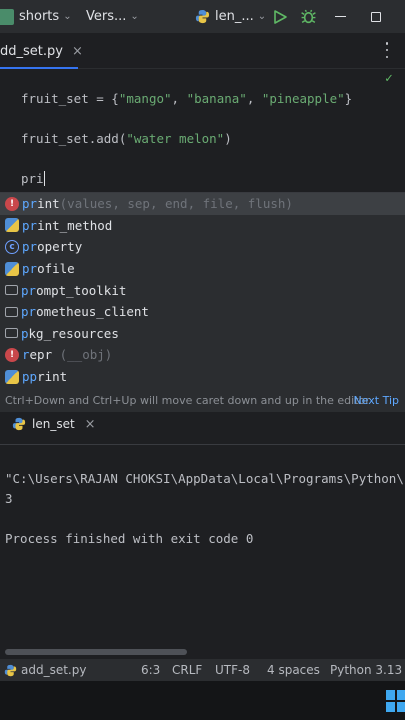  Describe the element at coordinates (387, 43) in the screenshot. I see `more-vertical-icon` at that location.